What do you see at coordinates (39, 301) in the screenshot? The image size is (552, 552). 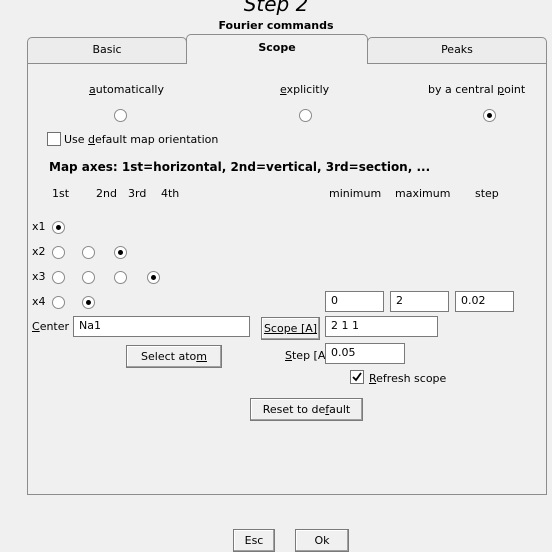 I see `axis-row-label-x4: x4` at bounding box center [39, 301].